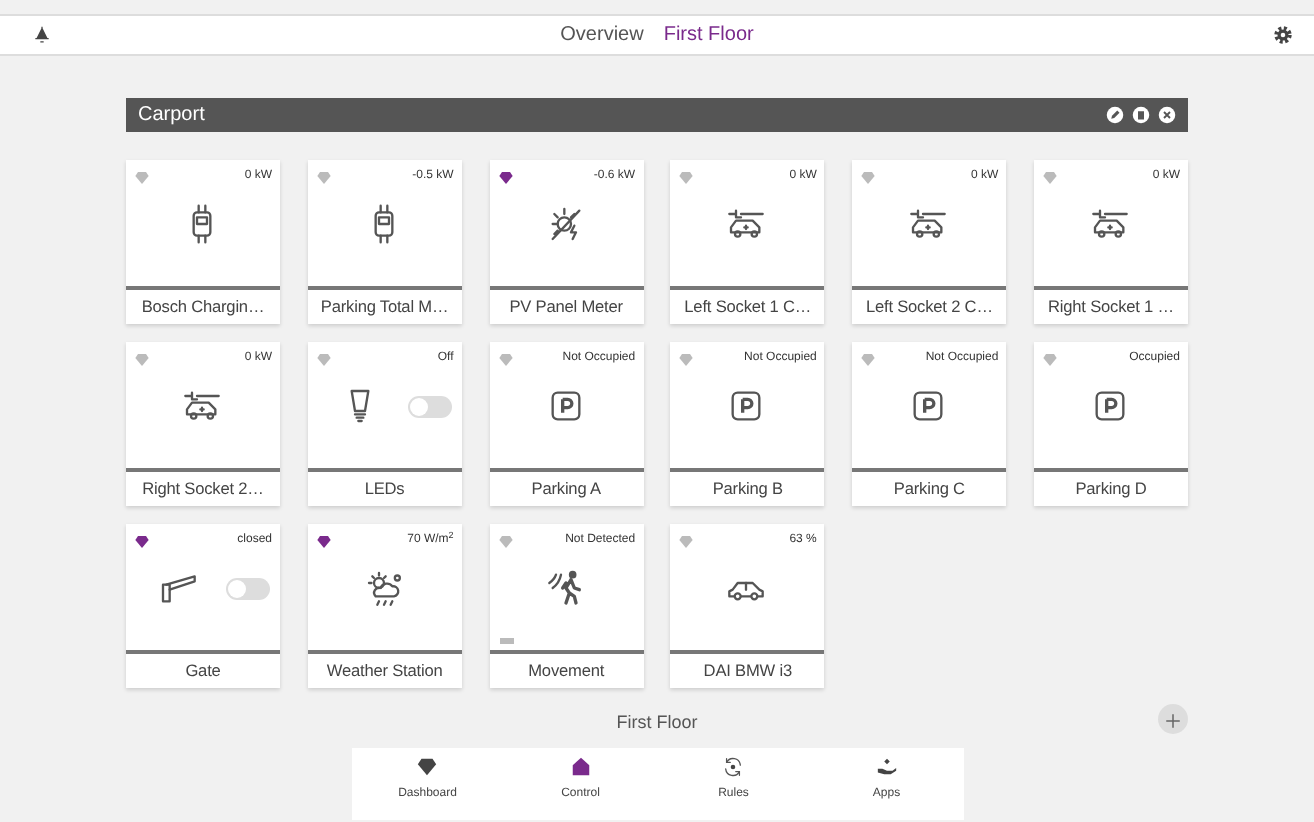 The width and height of the screenshot is (1314, 822). Describe the element at coordinates (1110, 487) in the screenshot. I see `tile-name: Parking D` at that location.